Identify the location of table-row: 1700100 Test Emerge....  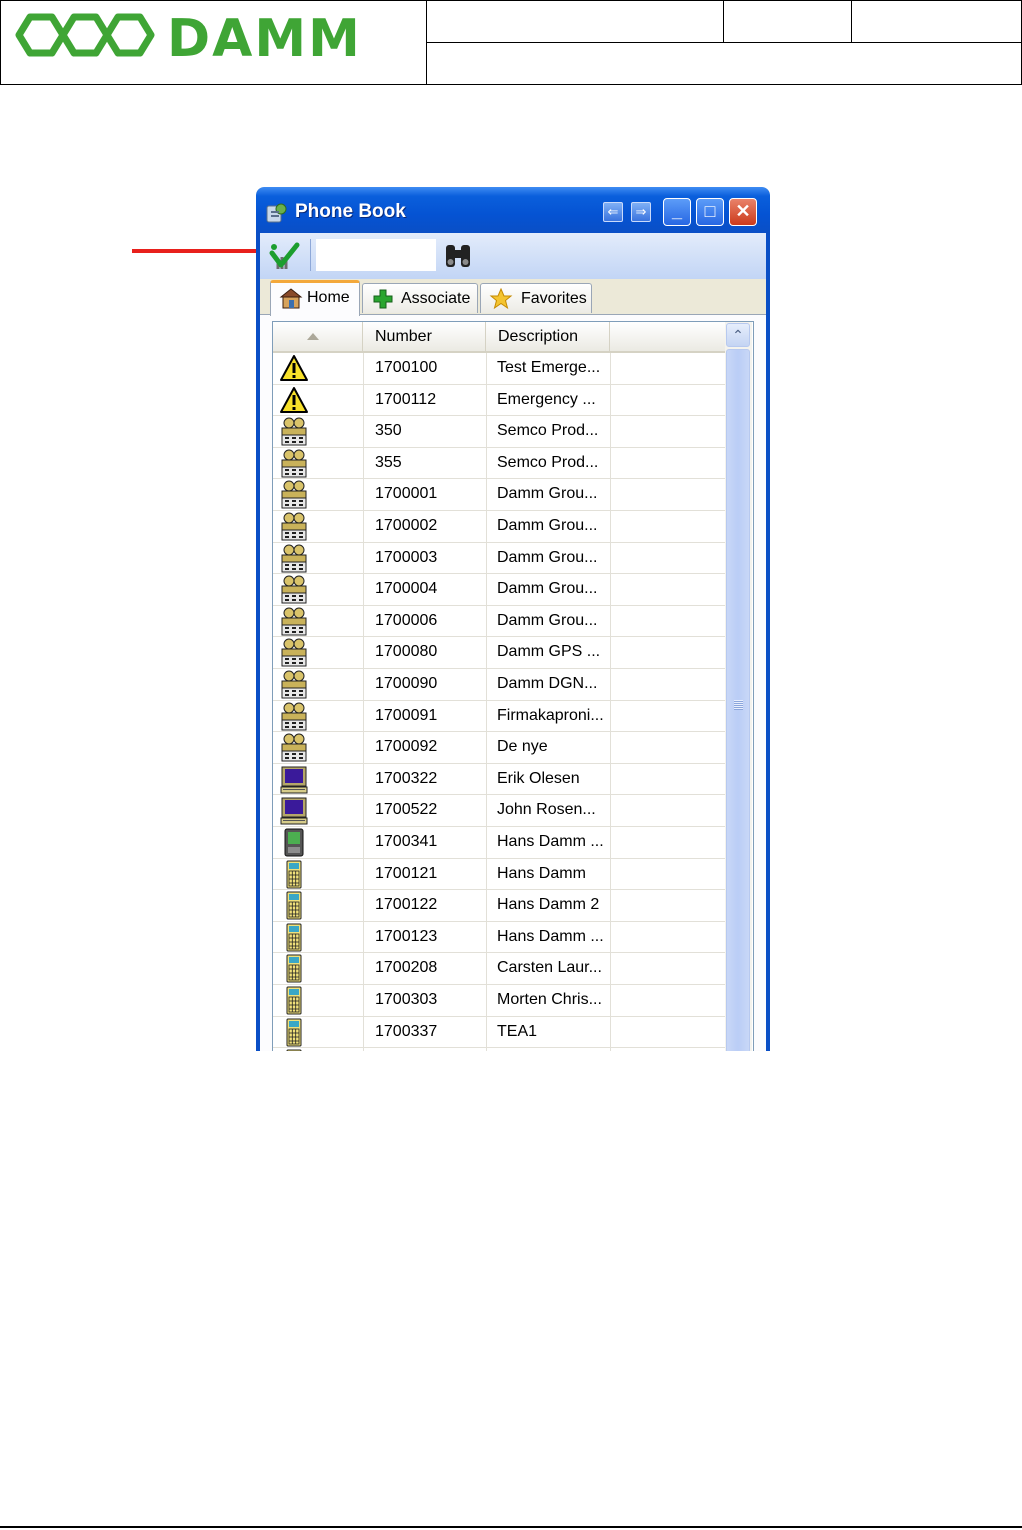
(499, 369).